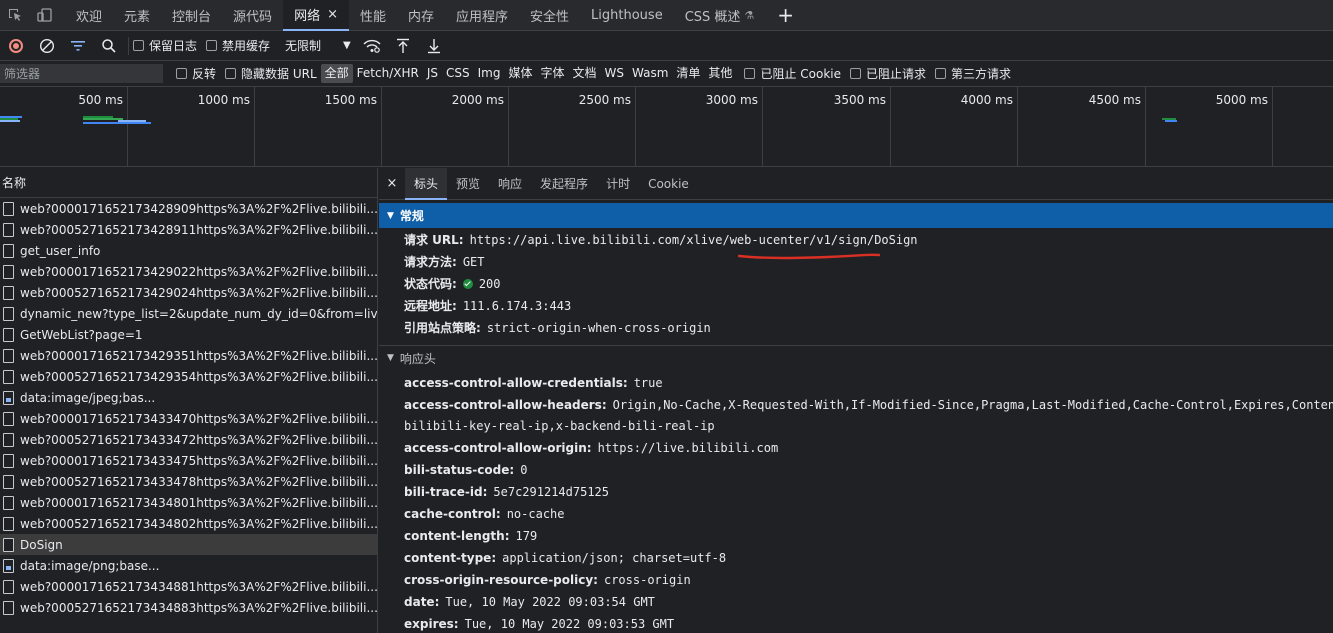 This screenshot has height=633, width=1333. I want to click on clear-button, so click(46, 46).